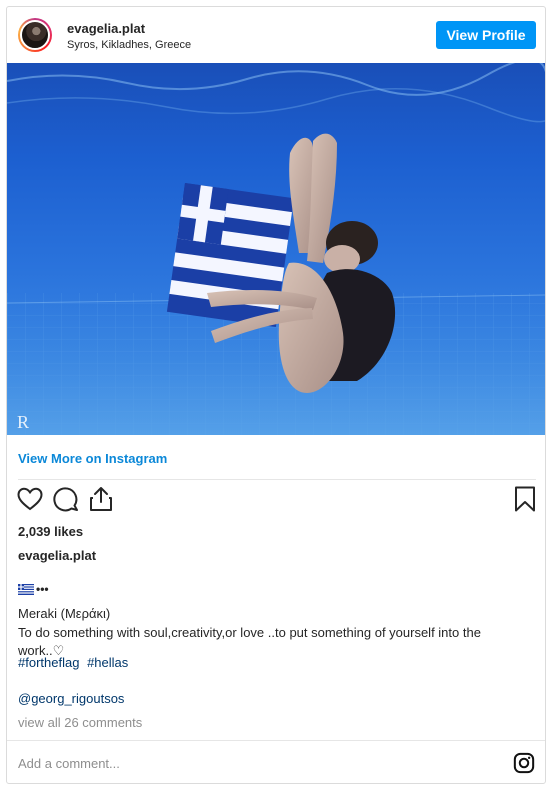  Describe the element at coordinates (48, 662) in the screenshot. I see `hashtag-link: #fortheflag` at that location.